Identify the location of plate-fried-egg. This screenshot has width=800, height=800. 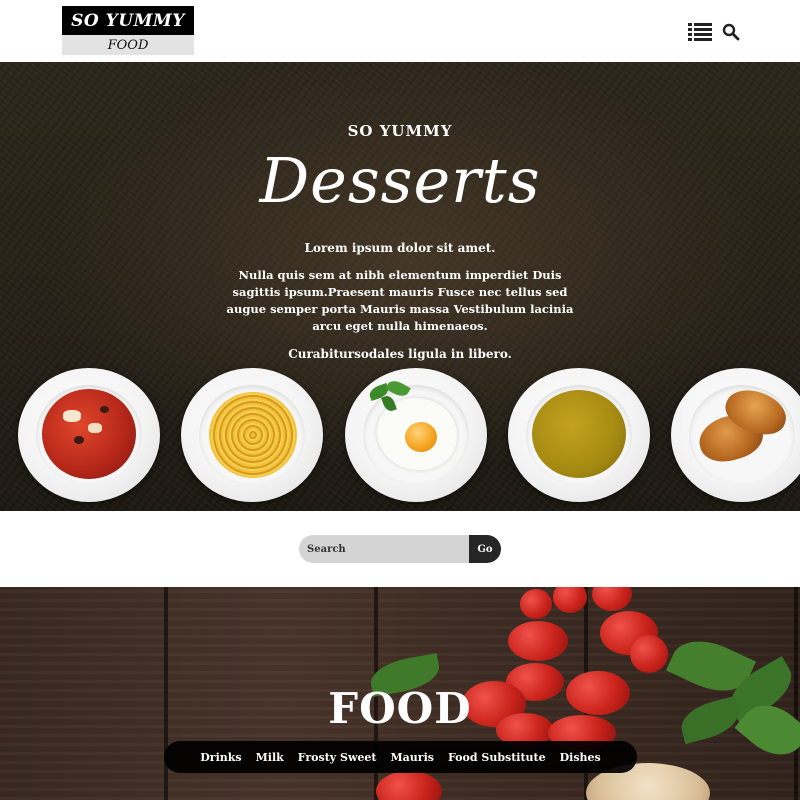
(416, 435).